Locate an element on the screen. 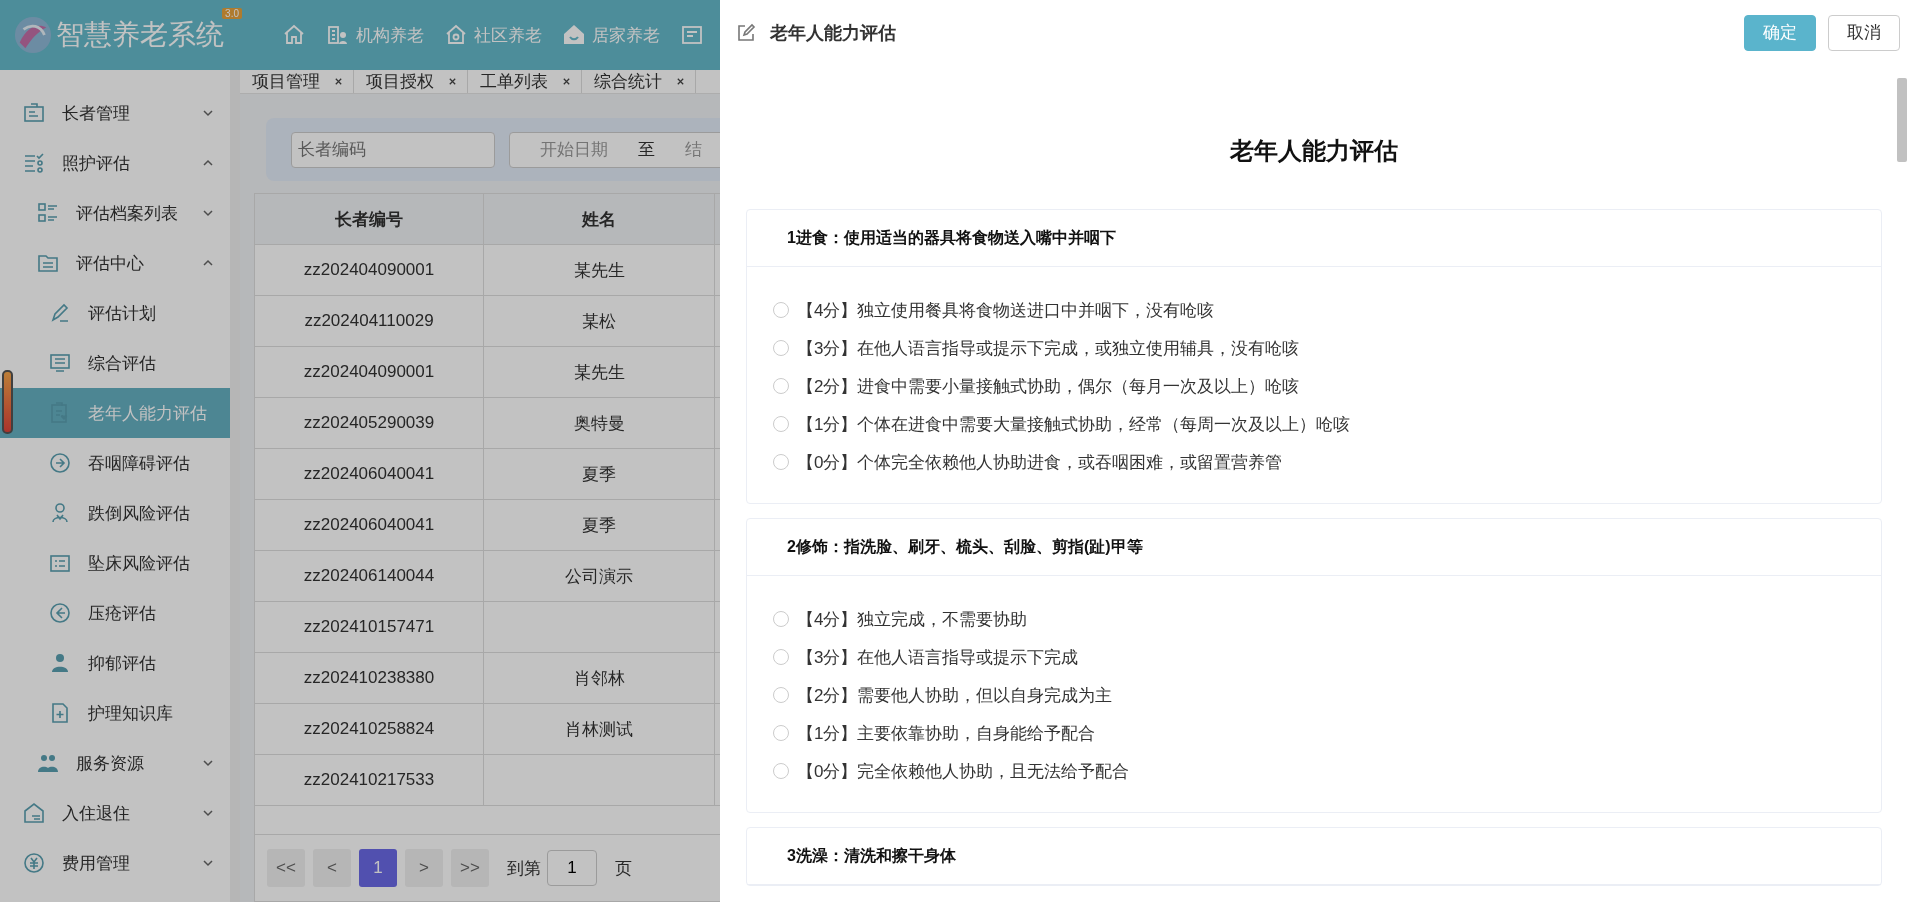  nav-link is located at coordinates (692, 35).